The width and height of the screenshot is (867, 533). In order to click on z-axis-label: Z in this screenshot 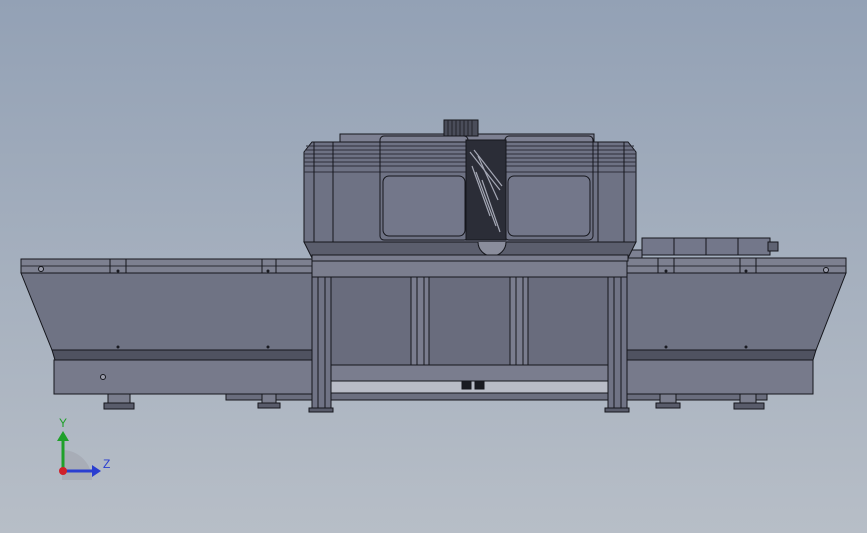, I will do `click(106, 464)`.